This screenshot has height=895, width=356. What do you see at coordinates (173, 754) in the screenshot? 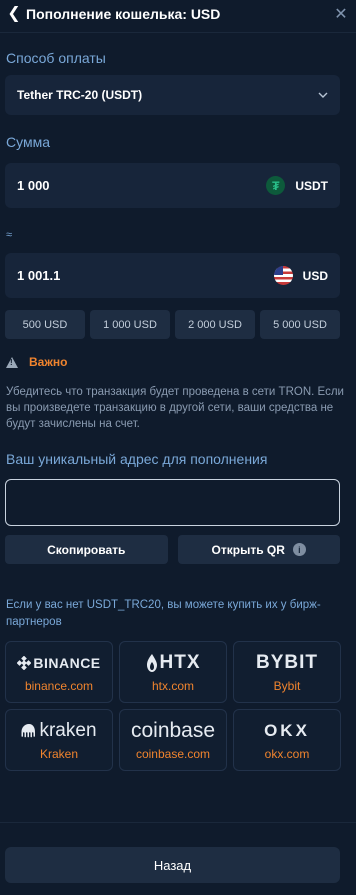
I see `exchange-name: coinbase.com` at bounding box center [173, 754].